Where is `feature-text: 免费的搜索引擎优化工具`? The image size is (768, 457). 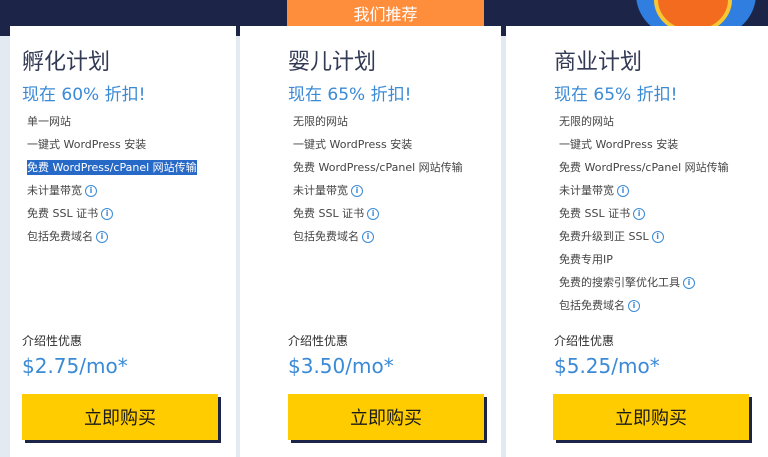
feature-text: 免费的搜索引擎优化工具 is located at coordinates (619, 282).